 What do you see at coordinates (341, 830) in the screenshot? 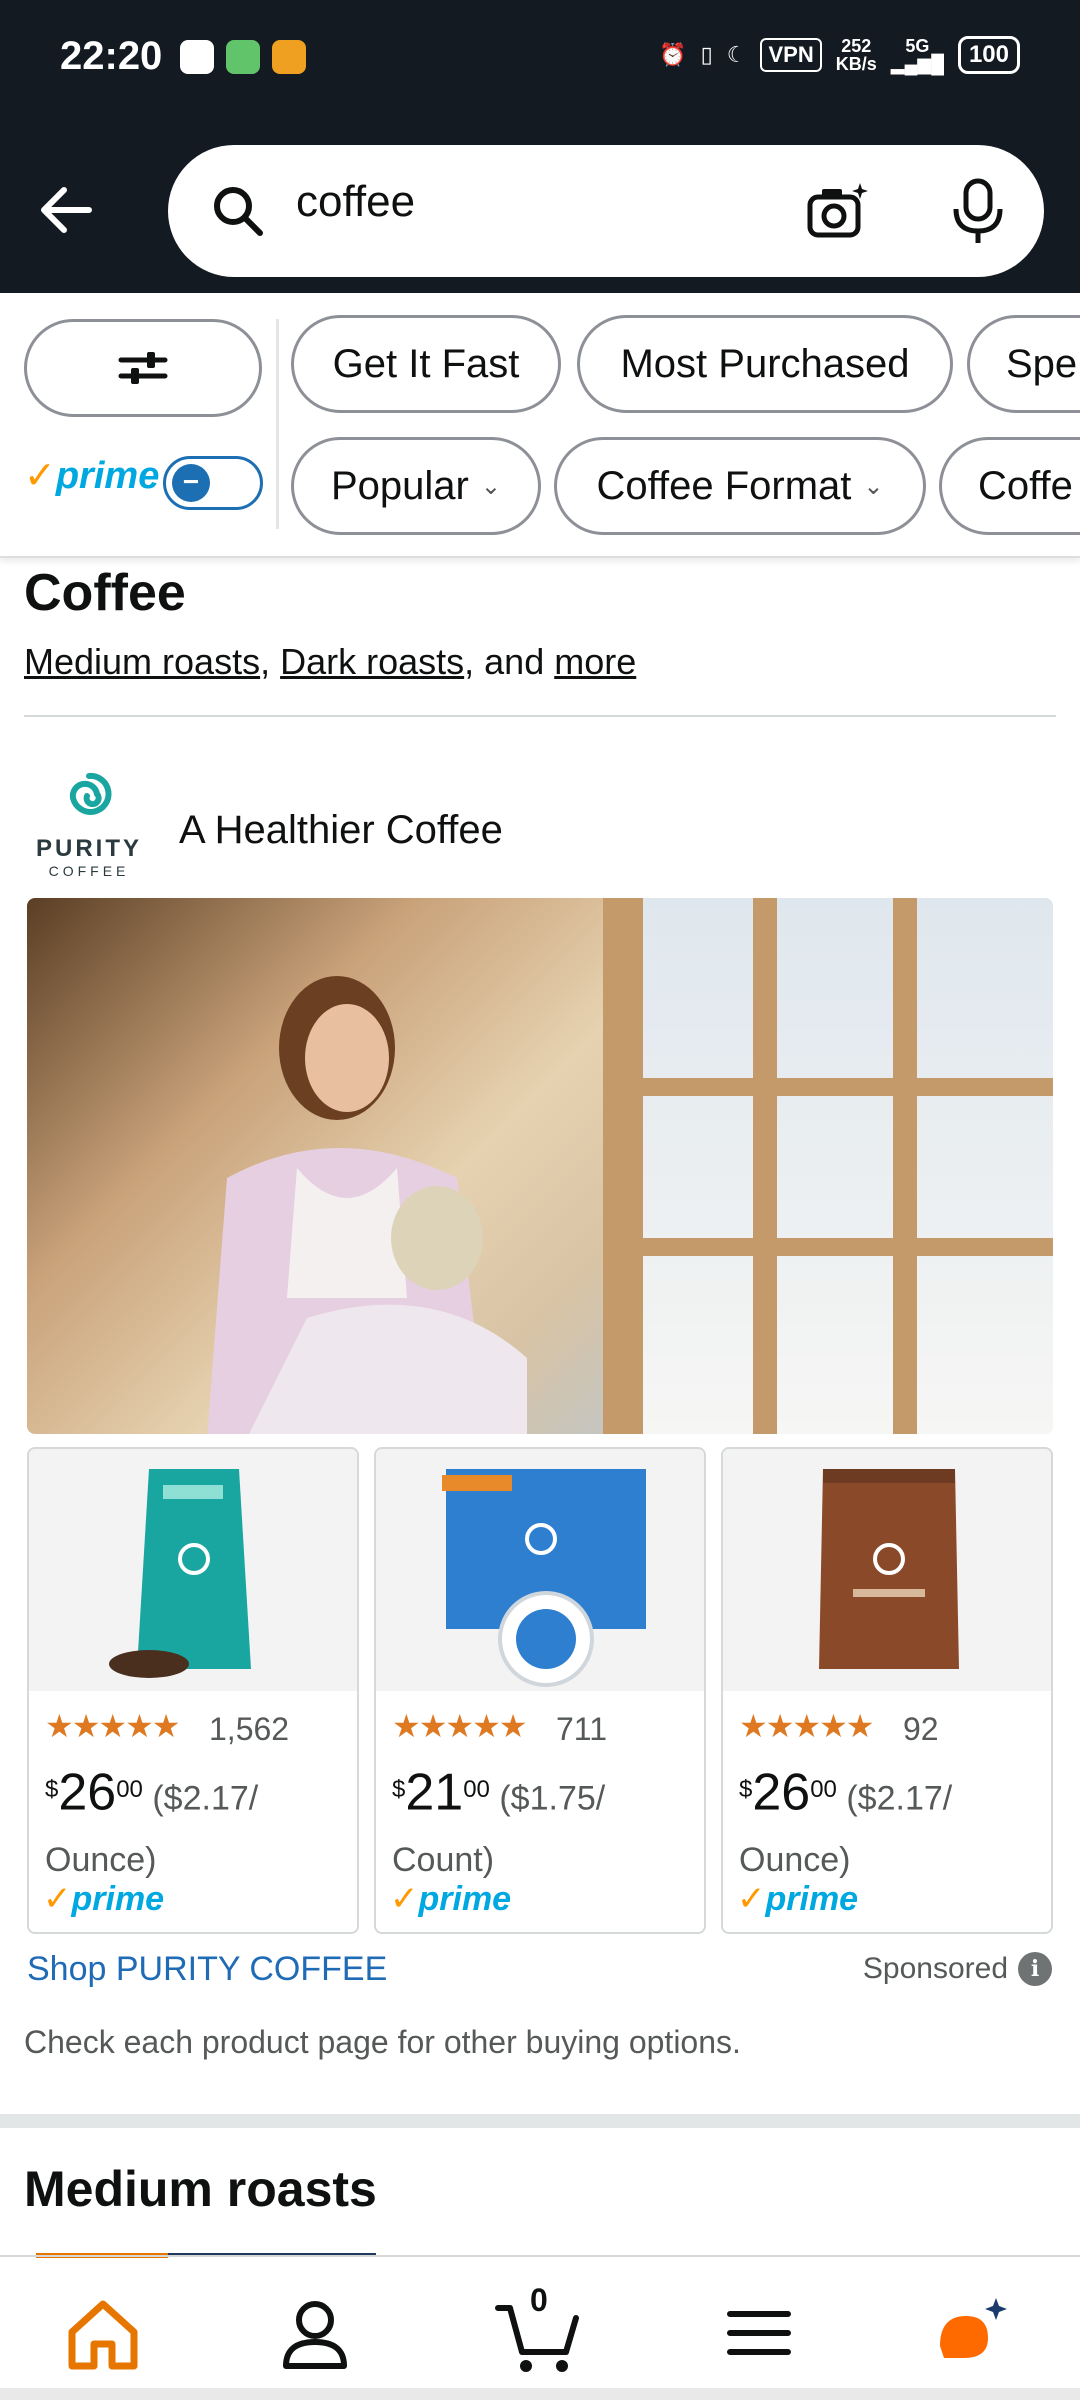
I see `brand-tagline: A Healthier Coffee` at bounding box center [341, 830].